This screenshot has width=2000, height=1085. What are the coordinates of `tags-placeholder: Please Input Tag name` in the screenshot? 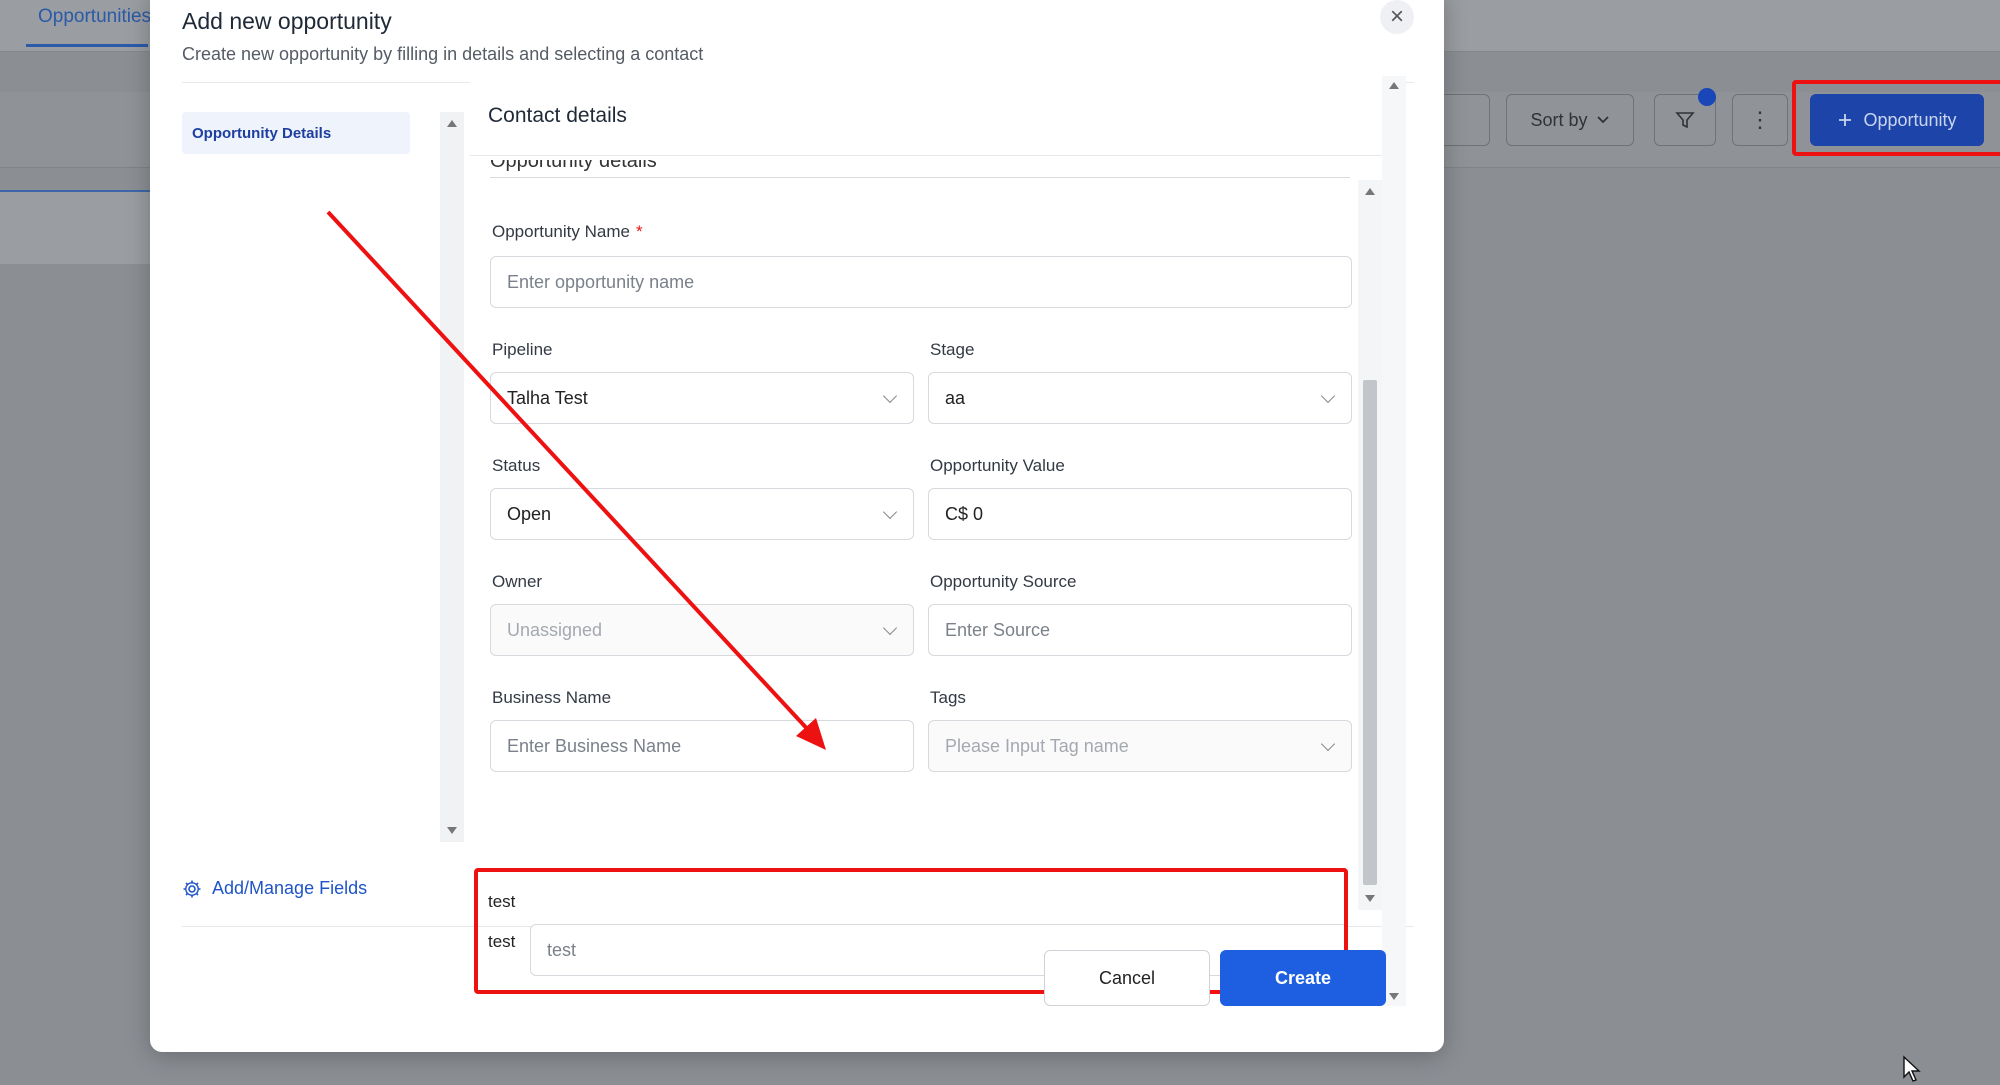 It's located at (1037, 745).